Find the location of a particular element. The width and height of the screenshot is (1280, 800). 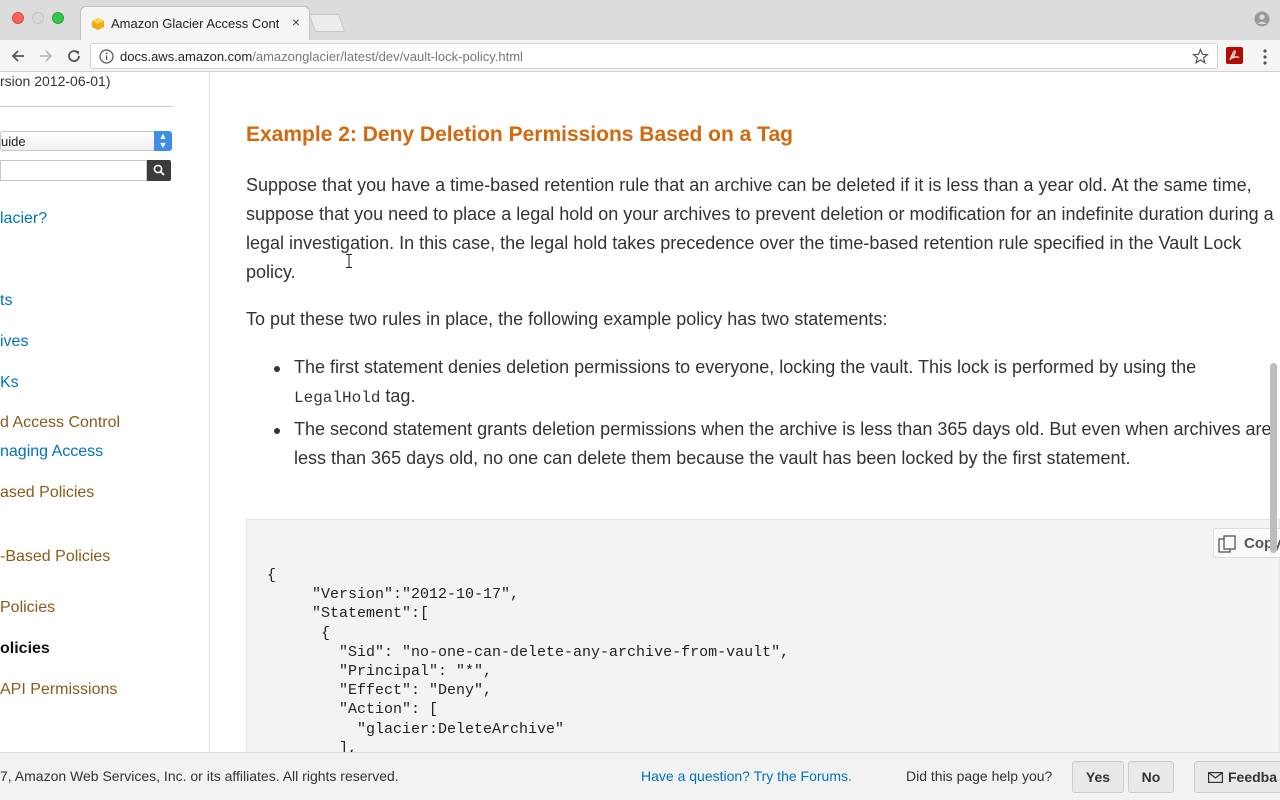

browser-menu-icon is located at coordinates (1265, 57).